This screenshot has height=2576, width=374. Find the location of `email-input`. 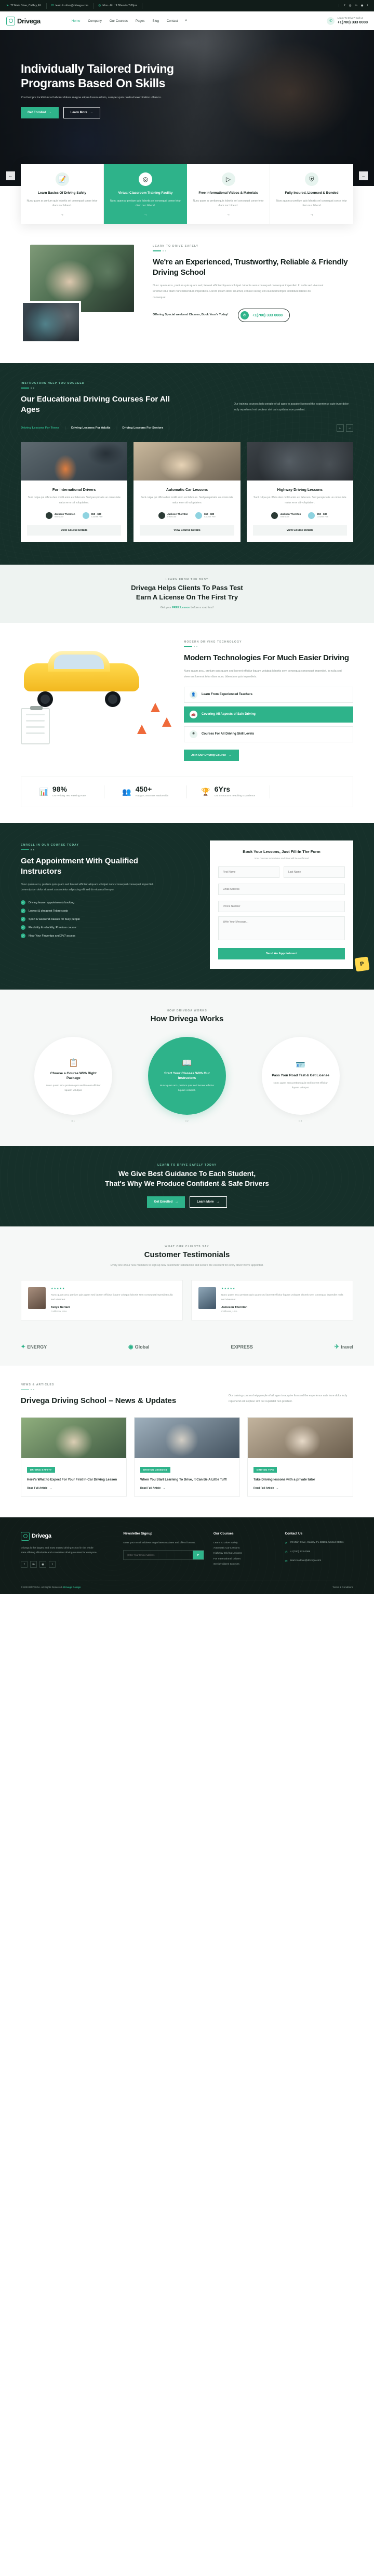

email-input is located at coordinates (281, 889).